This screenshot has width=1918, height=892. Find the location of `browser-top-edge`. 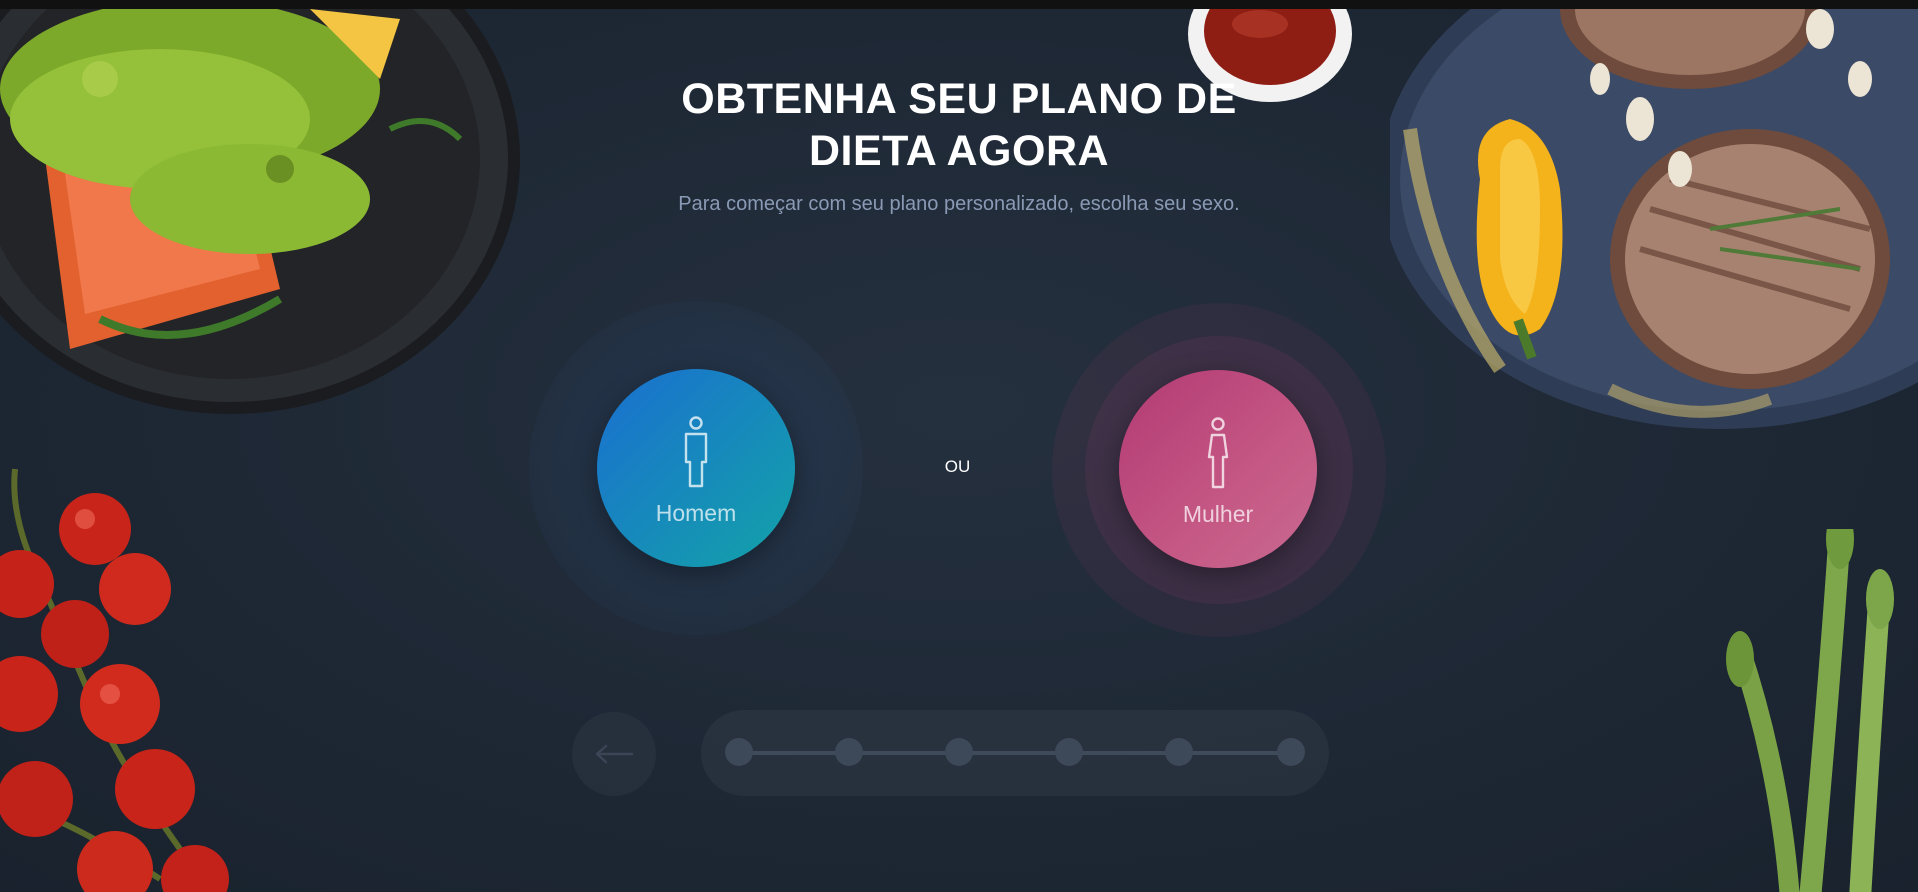

browser-top-edge is located at coordinates (959, 4).